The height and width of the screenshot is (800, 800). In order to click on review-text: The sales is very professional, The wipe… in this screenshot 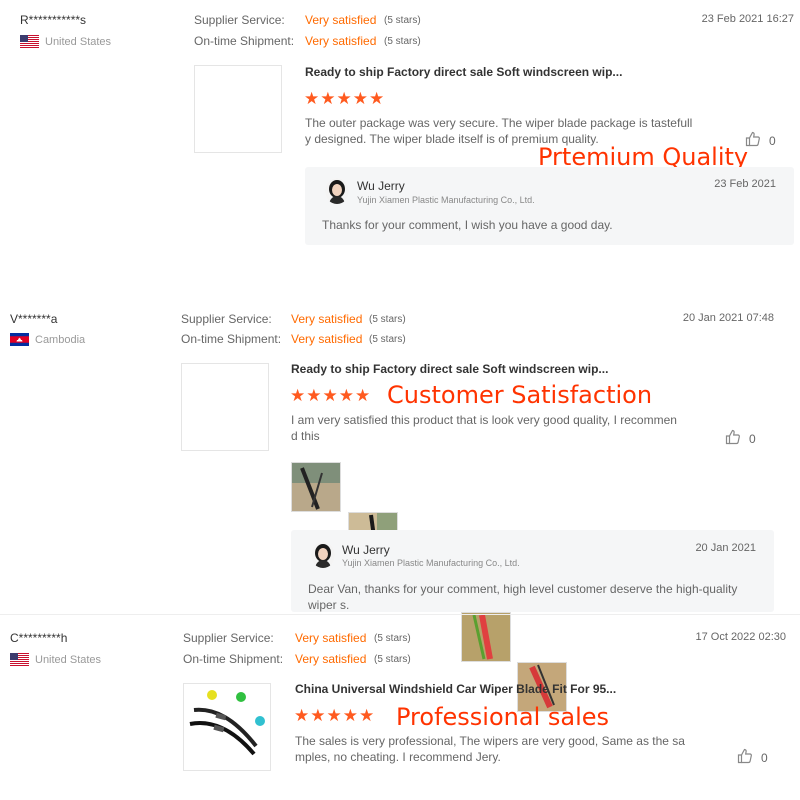, I will do `click(490, 749)`.